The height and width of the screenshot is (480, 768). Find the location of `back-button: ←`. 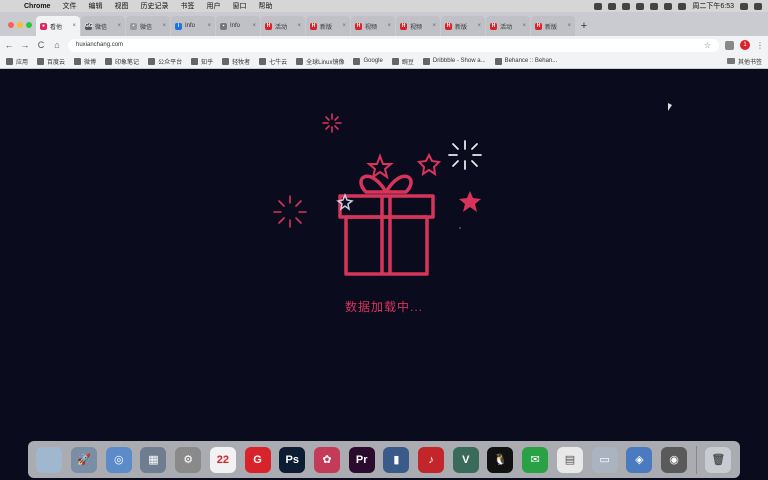

back-button: ← is located at coordinates (9, 45).